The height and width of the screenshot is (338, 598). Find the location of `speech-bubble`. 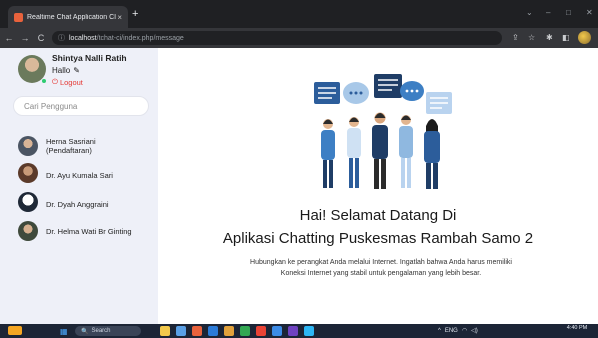

speech-bubble is located at coordinates (388, 86).